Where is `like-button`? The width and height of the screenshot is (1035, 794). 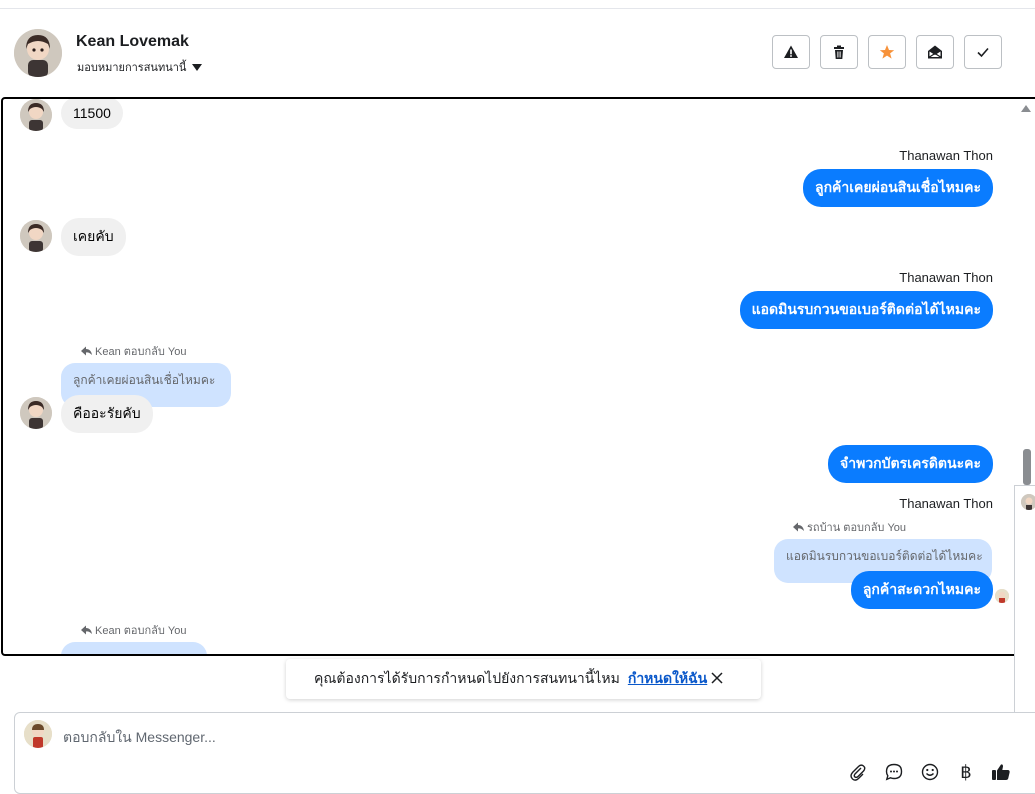 like-button is located at coordinates (1001, 772).